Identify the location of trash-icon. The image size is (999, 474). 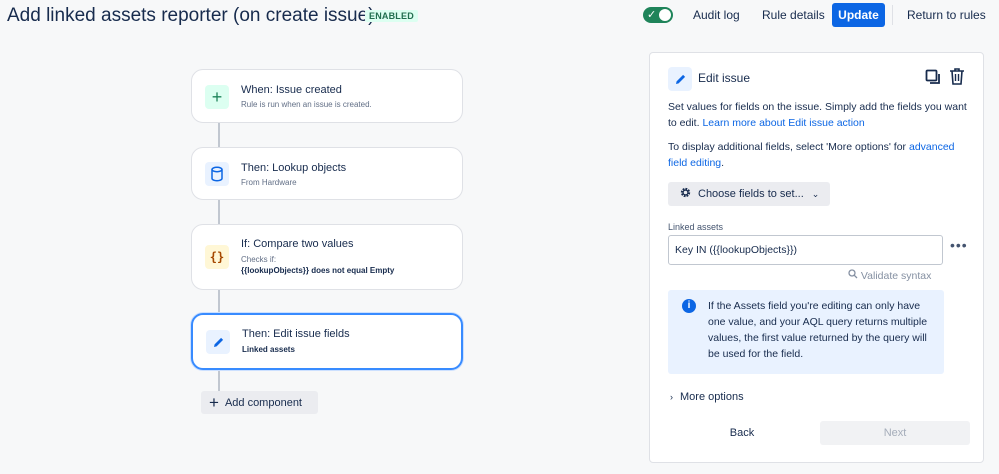
(957, 79).